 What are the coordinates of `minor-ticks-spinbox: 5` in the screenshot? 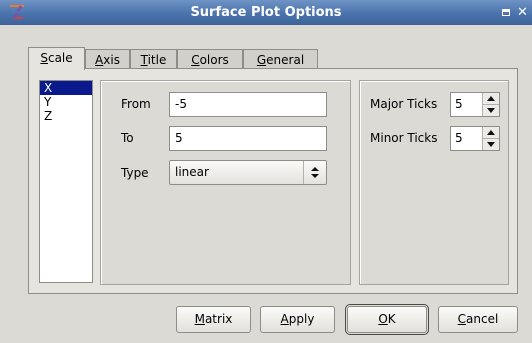 It's located at (475, 138).